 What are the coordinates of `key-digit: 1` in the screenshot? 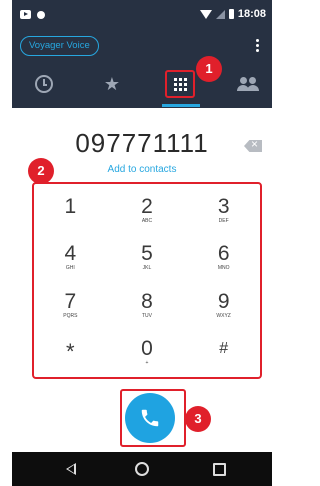 It's located at (70, 206).